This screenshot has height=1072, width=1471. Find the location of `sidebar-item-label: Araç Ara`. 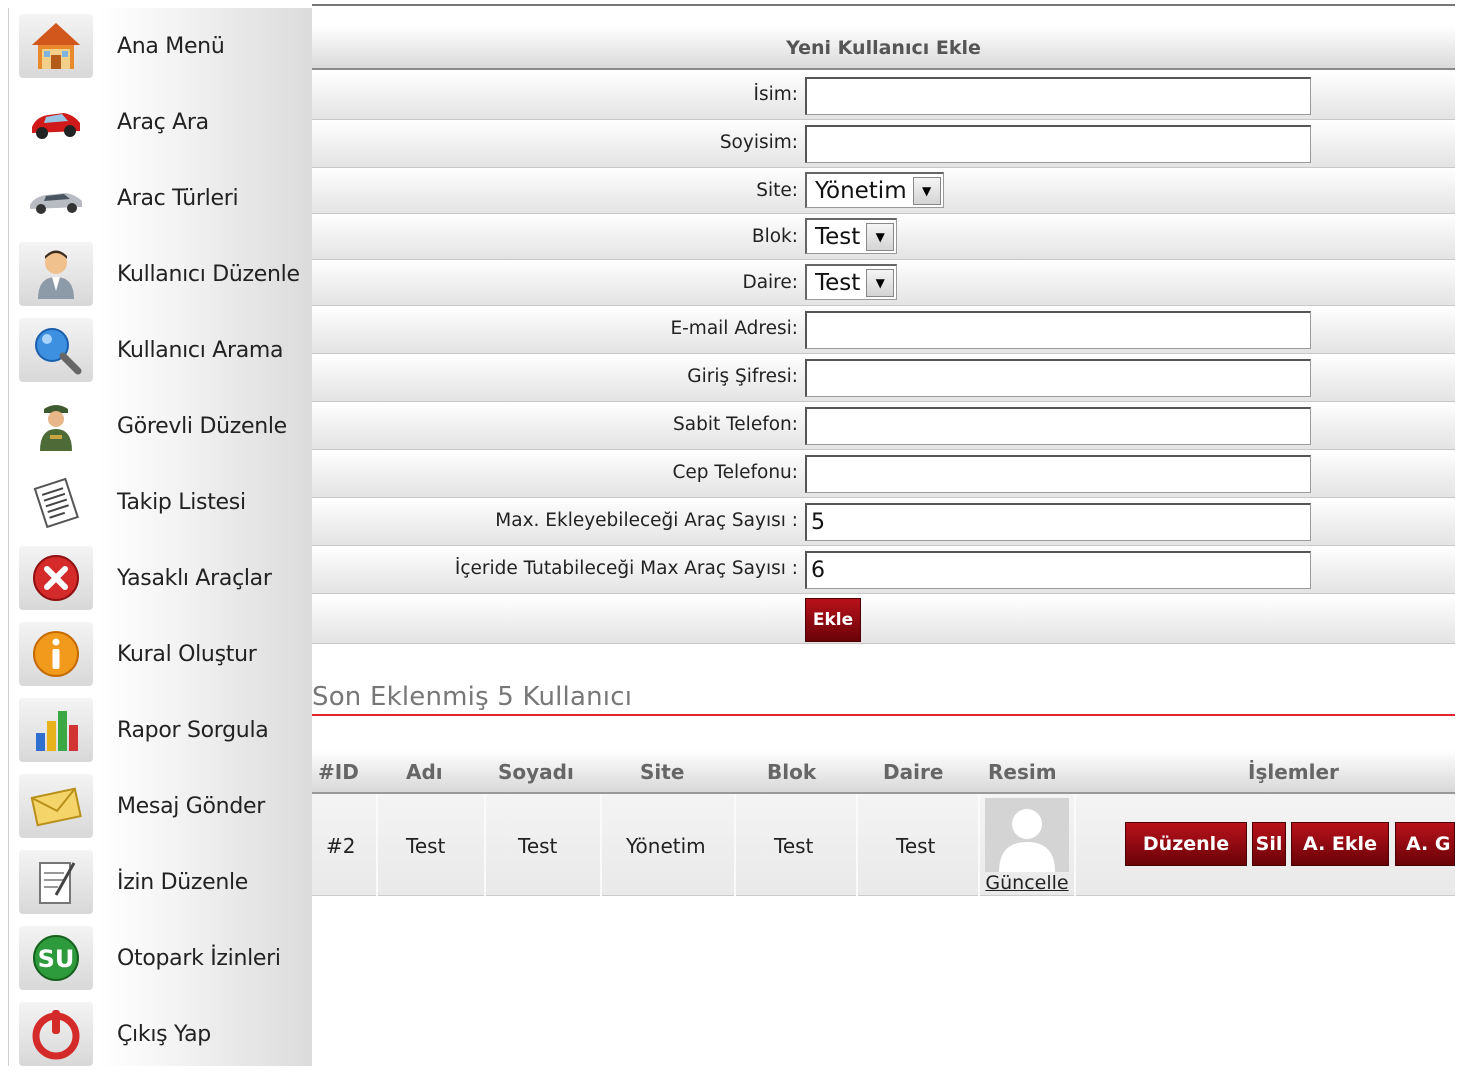

sidebar-item-label: Araç Ara is located at coordinates (163, 122).